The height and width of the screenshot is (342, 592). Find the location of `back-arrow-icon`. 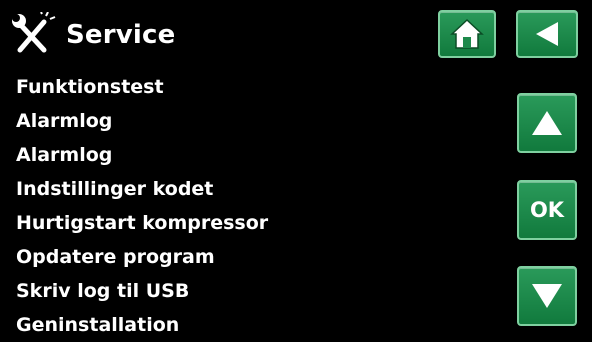

back-arrow-icon is located at coordinates (547, 34).